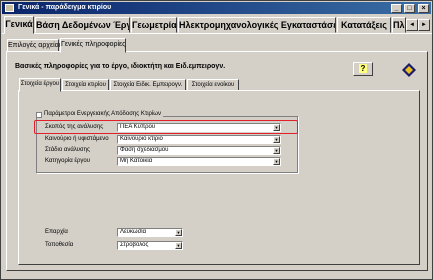  I want to click on analysis-stage-dropdown: Φάση σχεδιασμού ▼, so click(199, 150).